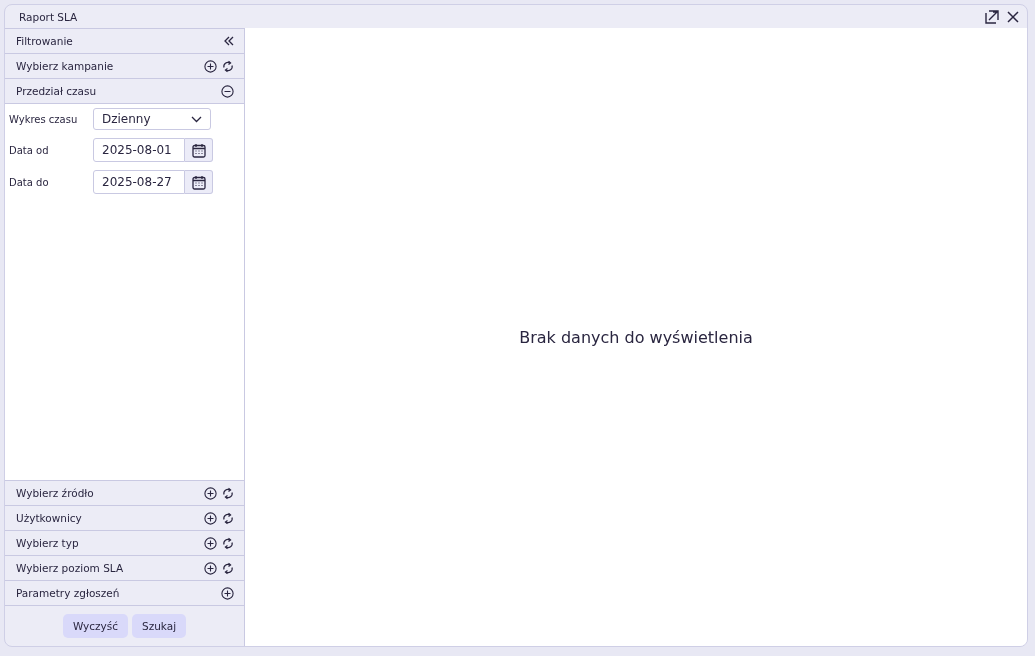  Describe the element at coordinates (139, 182) in the screenshot. I see `date-input-field: 2025-08-27` at that location.